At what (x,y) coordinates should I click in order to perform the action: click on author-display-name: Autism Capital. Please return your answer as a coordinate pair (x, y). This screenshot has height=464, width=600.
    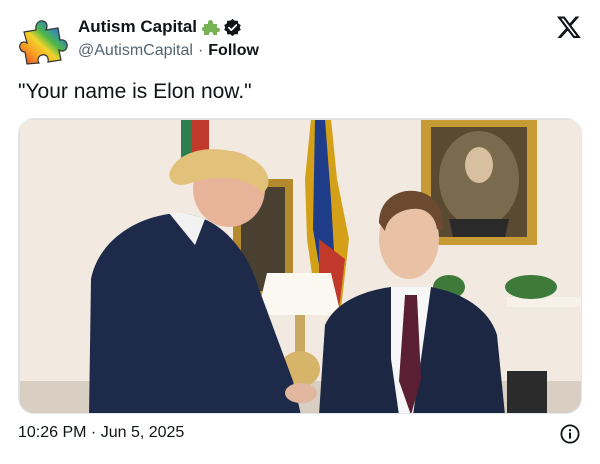
    Looking at the image, I should click on (137, 27).